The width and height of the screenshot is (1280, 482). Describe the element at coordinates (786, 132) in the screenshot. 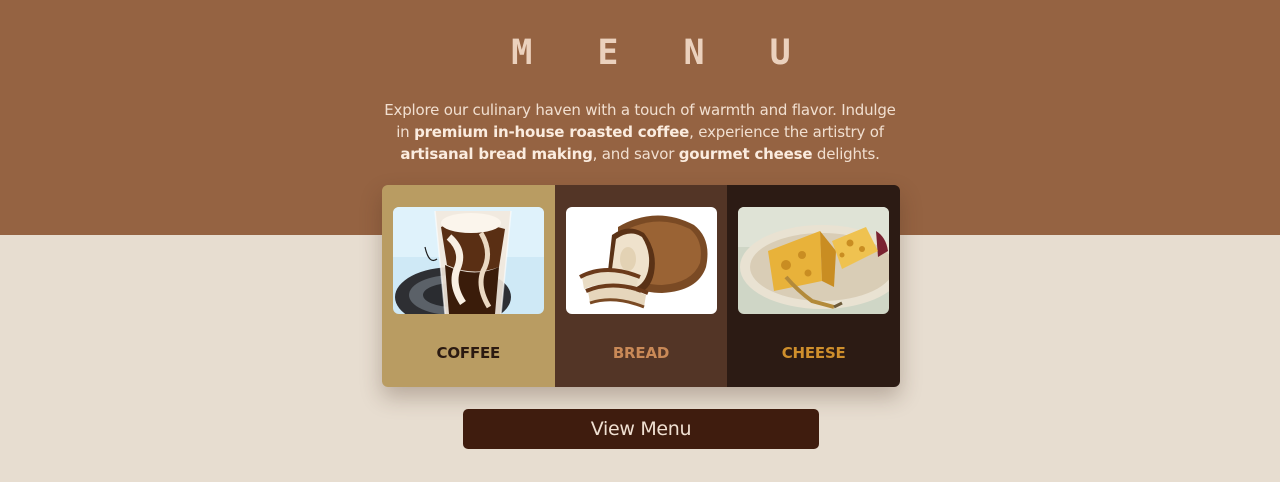

I see `intro-text-part: , experience the artistry of` at that location.